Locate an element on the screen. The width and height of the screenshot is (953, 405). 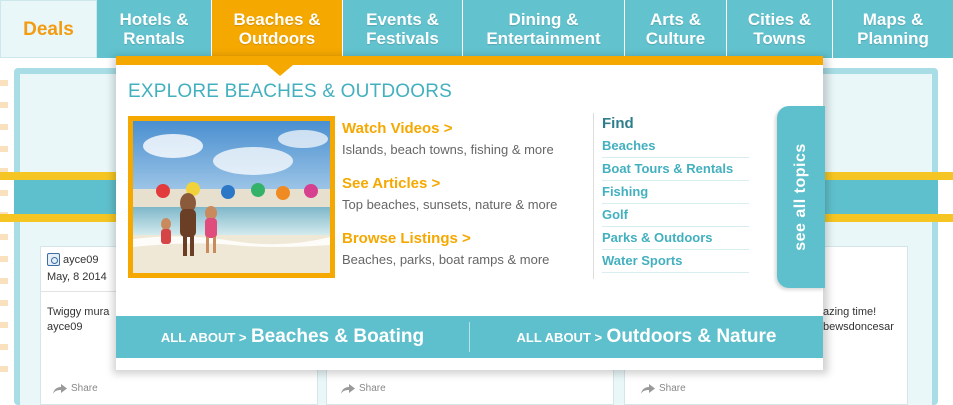
card-text-line-1: Twiggy mura is located at coordinates (78, 312).